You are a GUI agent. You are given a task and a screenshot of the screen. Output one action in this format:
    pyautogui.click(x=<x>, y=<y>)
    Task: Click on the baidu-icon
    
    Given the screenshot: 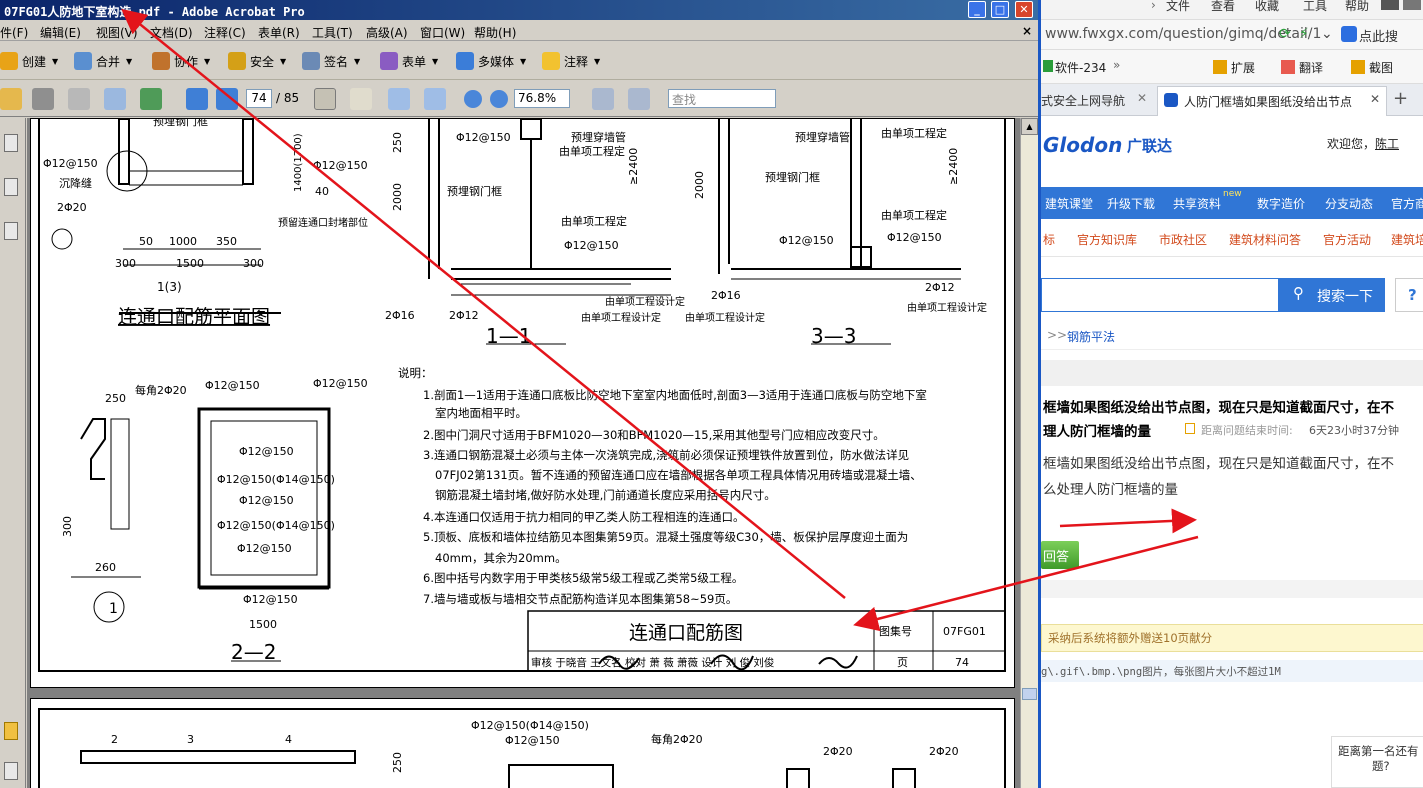 What is the action you would take?
    pyautogui.click(x=1349, y=34)
    